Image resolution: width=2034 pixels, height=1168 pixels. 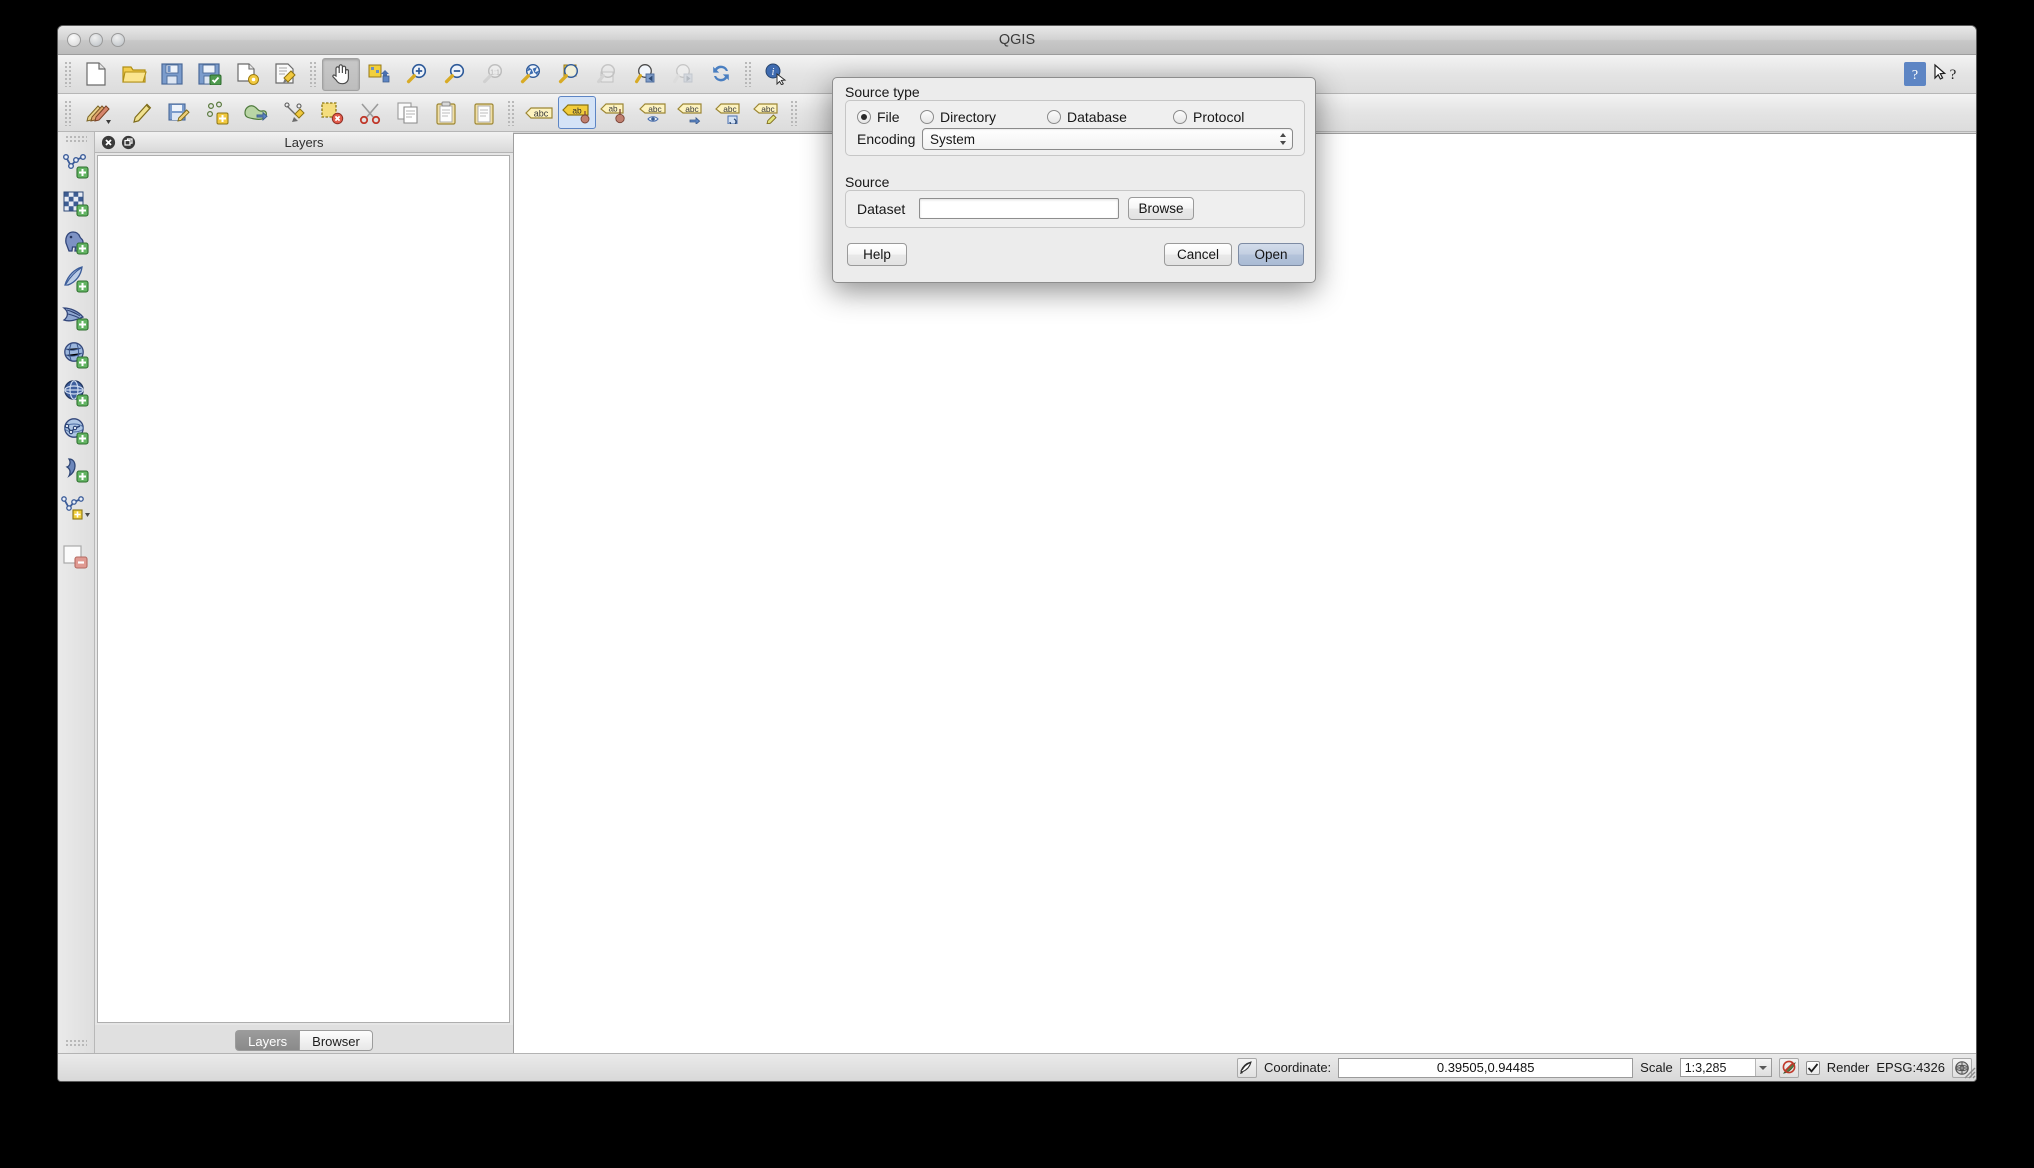 What do you see at coordinates (531, 74) in the screenshot?
I see `zoom-full-icon` at bounding box center [531, 74].